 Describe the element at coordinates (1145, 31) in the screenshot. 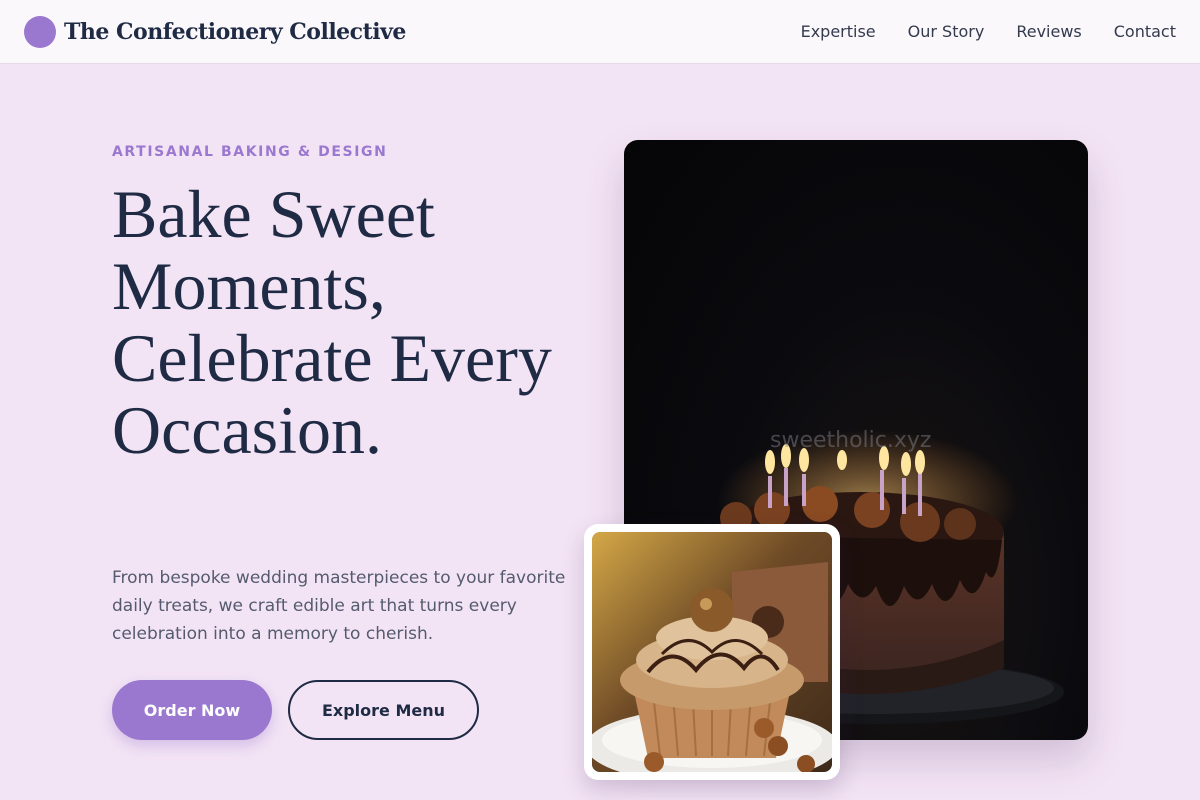

I see `nav-link-contact: Contact` at that location.